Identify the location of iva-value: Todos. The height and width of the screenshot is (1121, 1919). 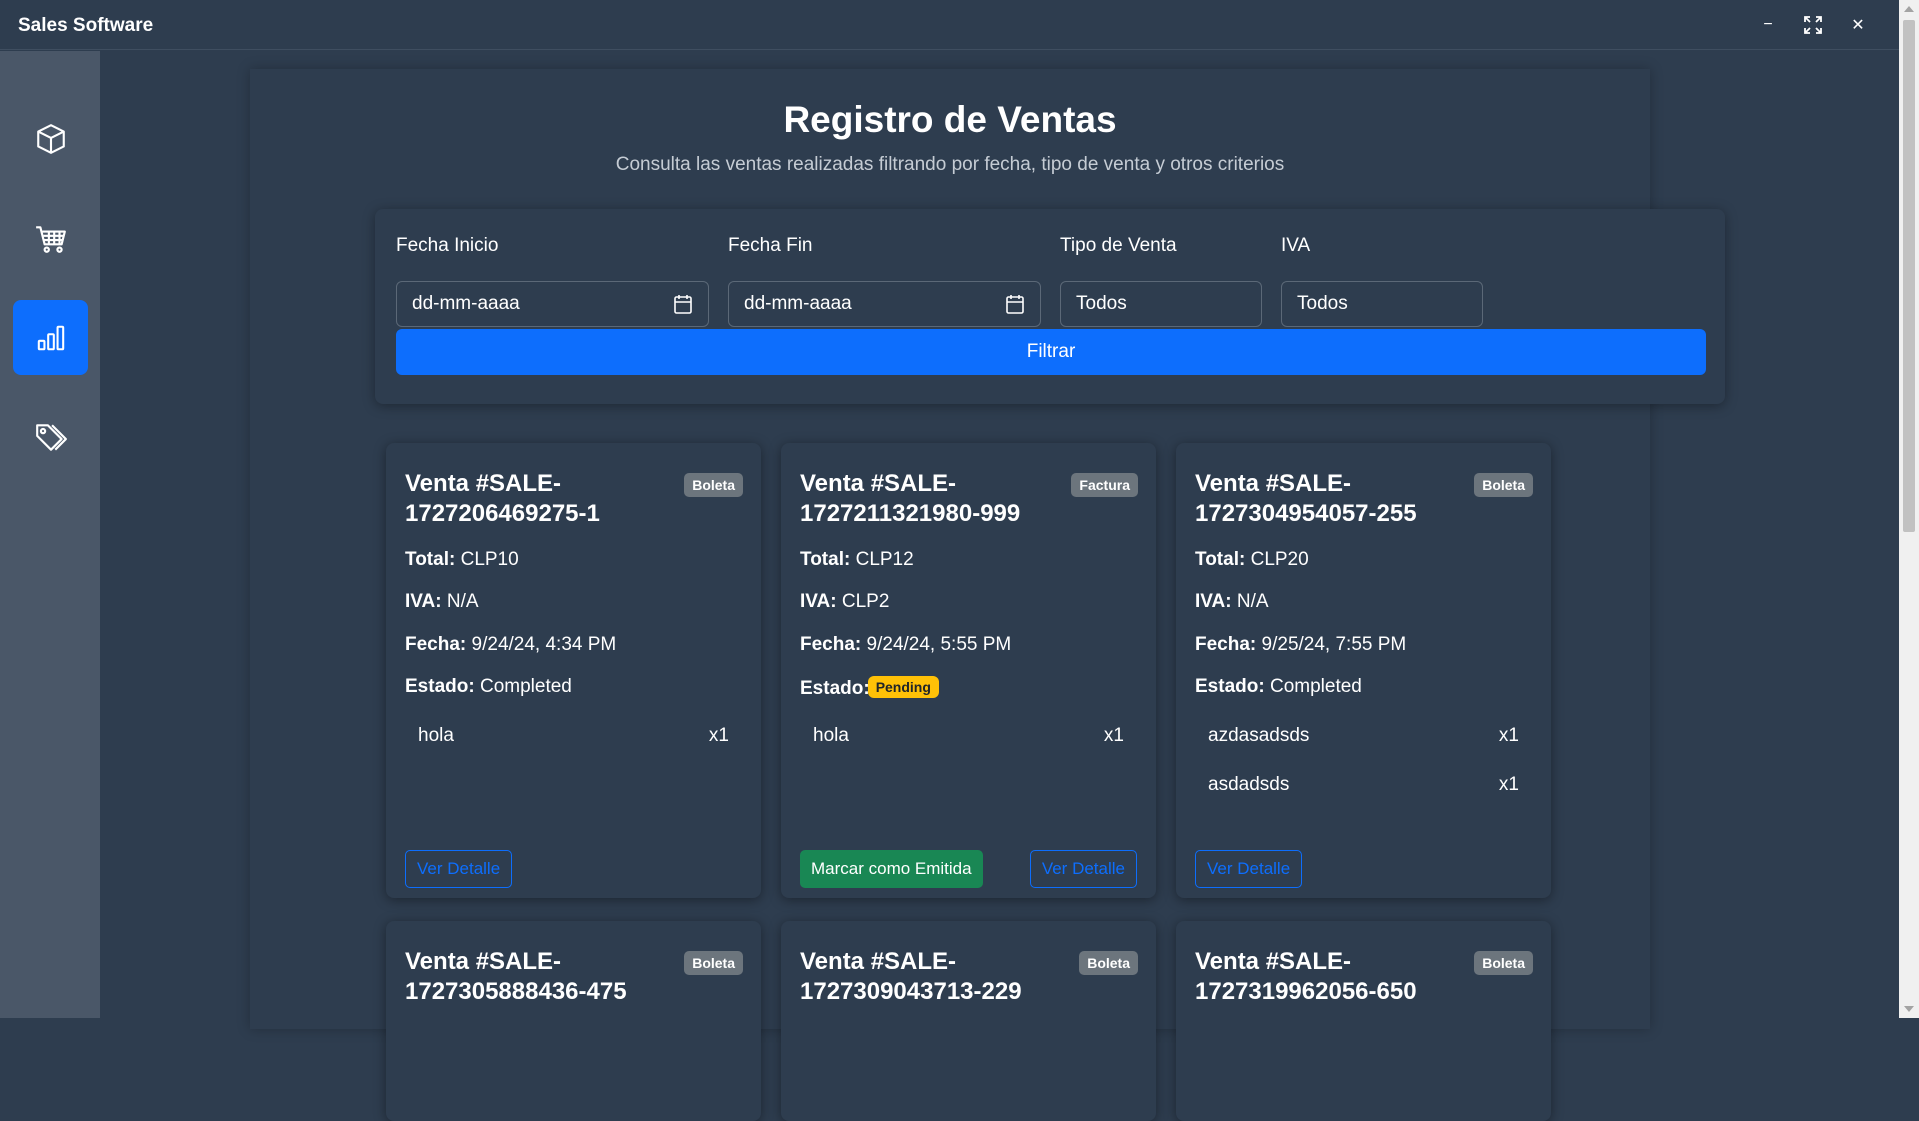
(1322, 303).